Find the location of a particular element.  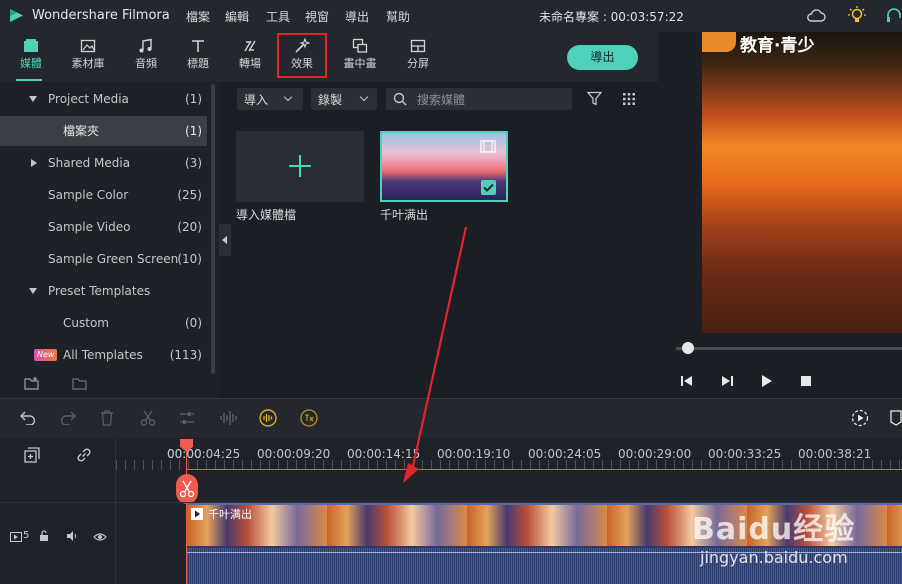

new-folder-icon is located at coordinates (32, 385).